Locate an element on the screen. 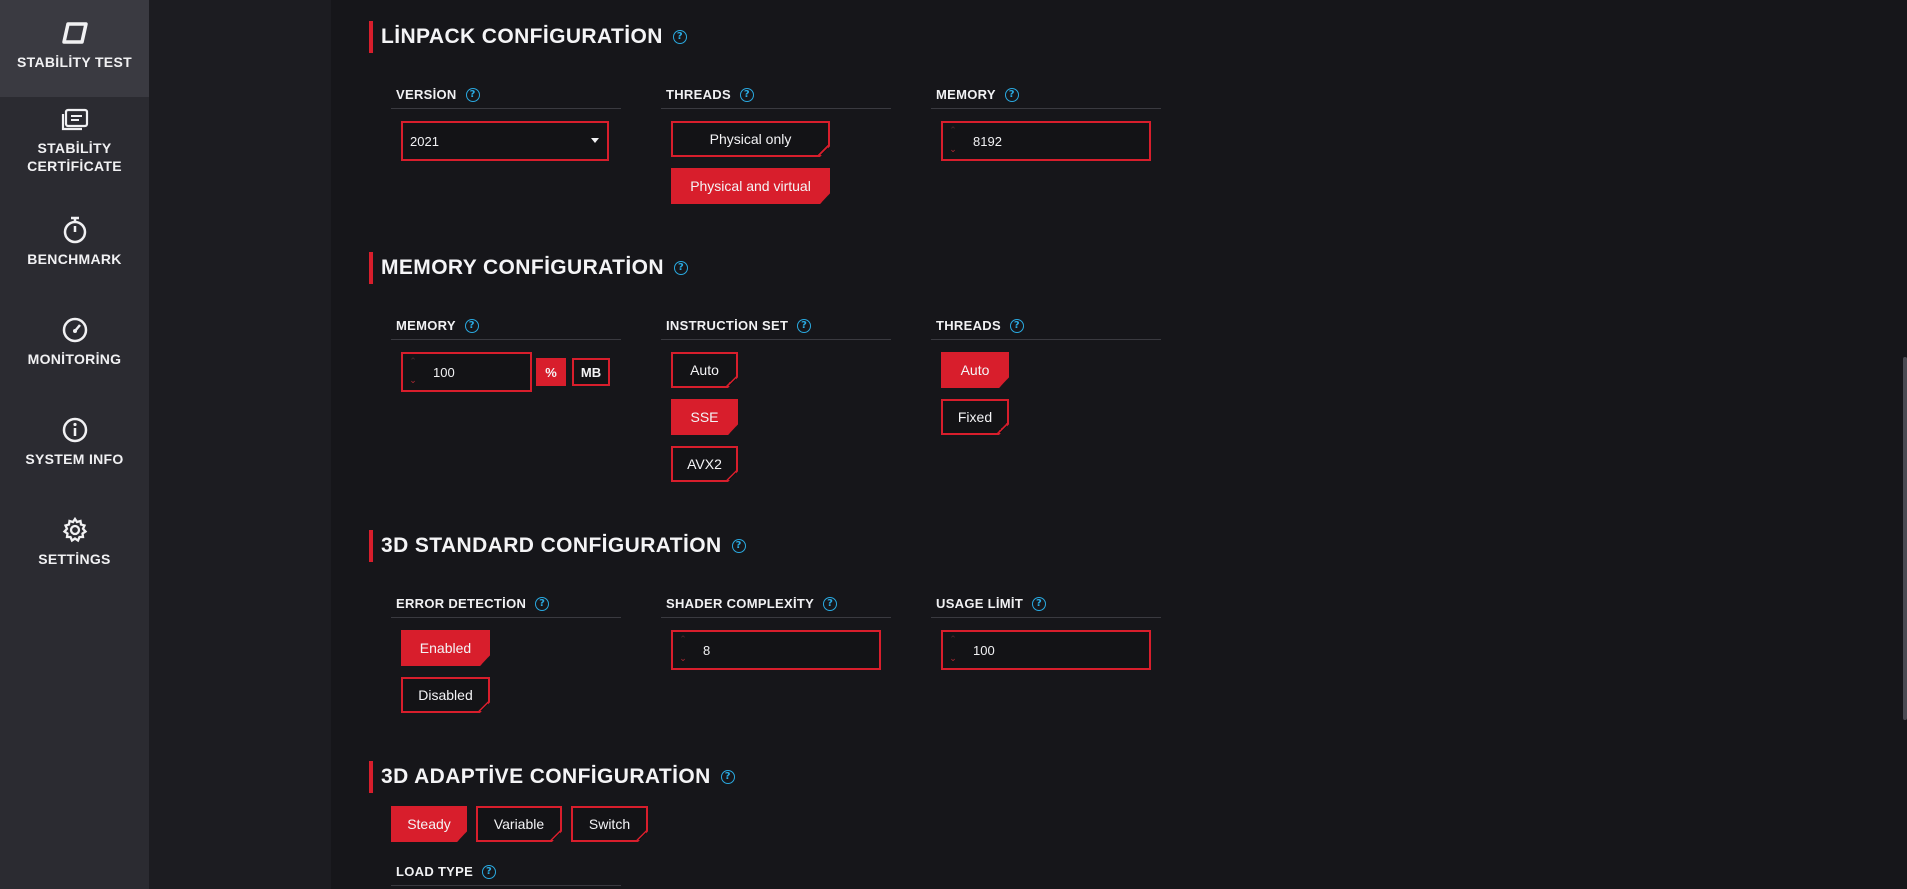  error-detection-enabled-option: Enabled is located at coordinates (445, 648).